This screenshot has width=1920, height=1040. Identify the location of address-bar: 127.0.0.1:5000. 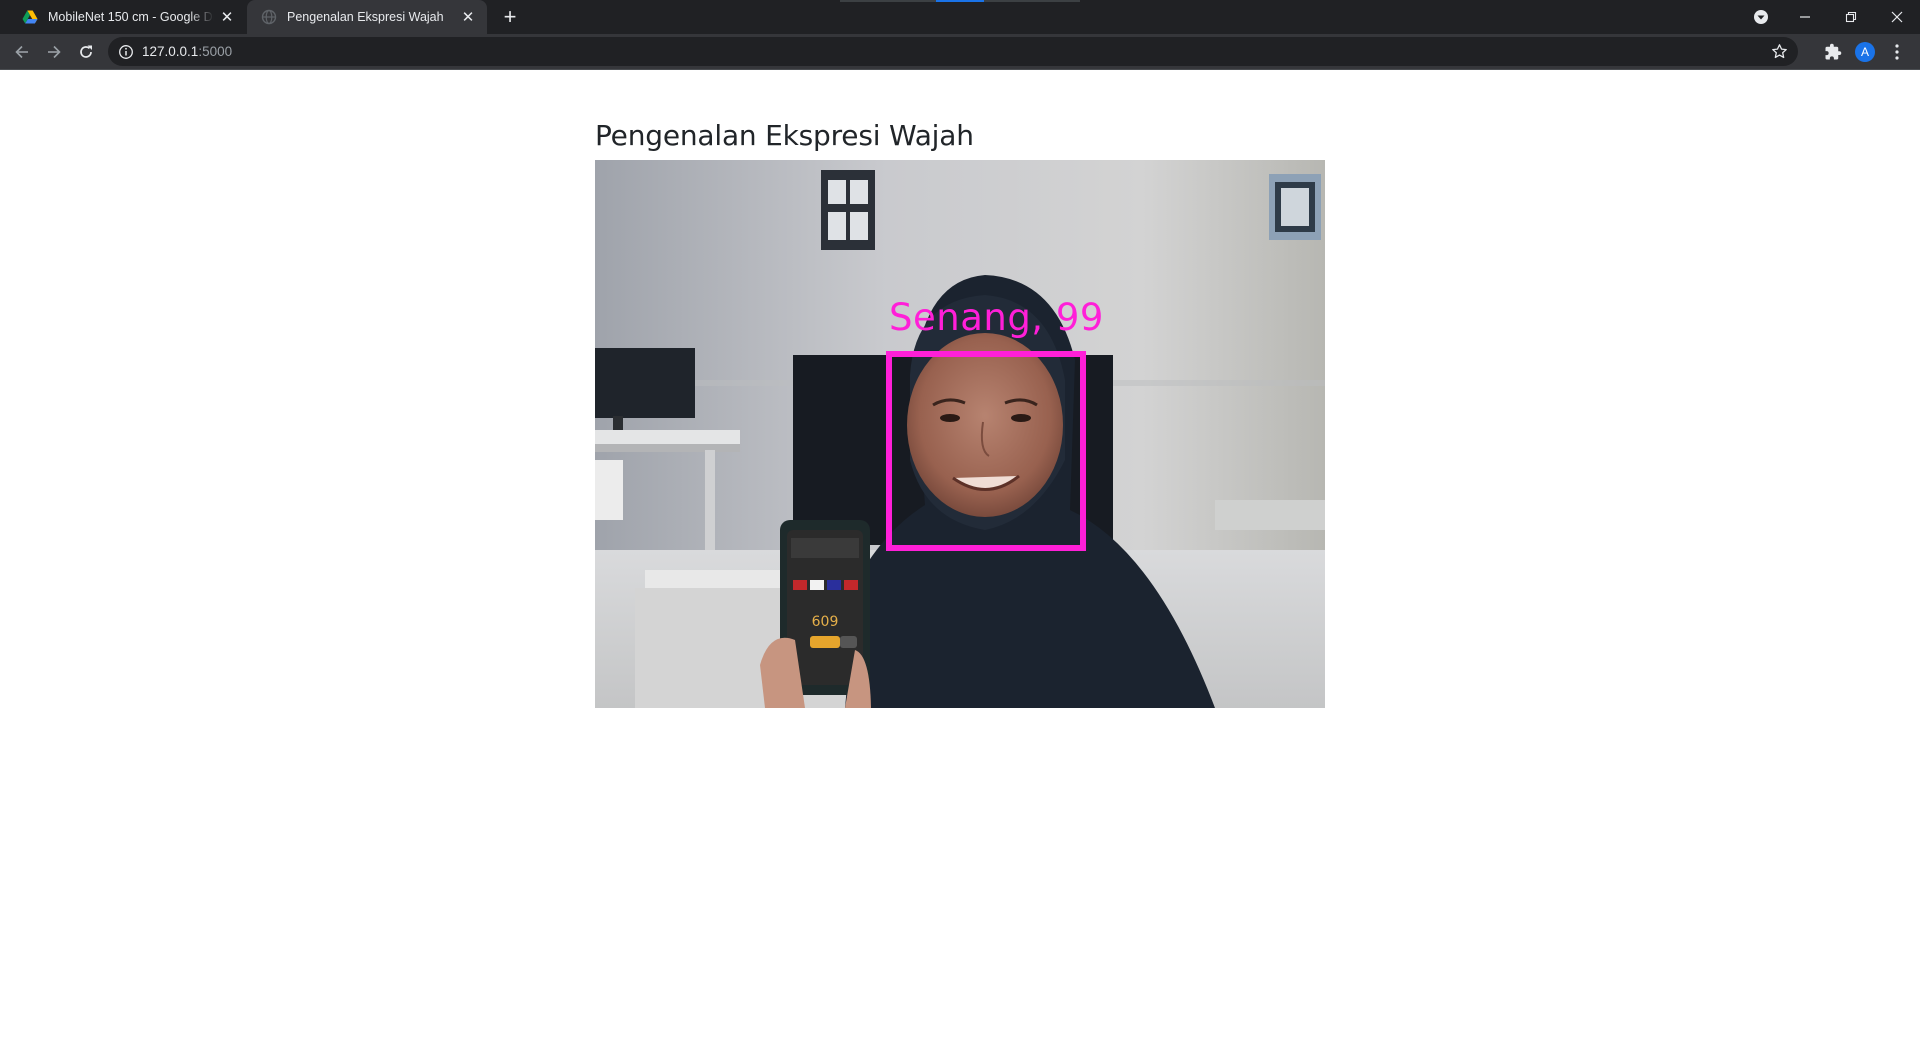
(953, 51).